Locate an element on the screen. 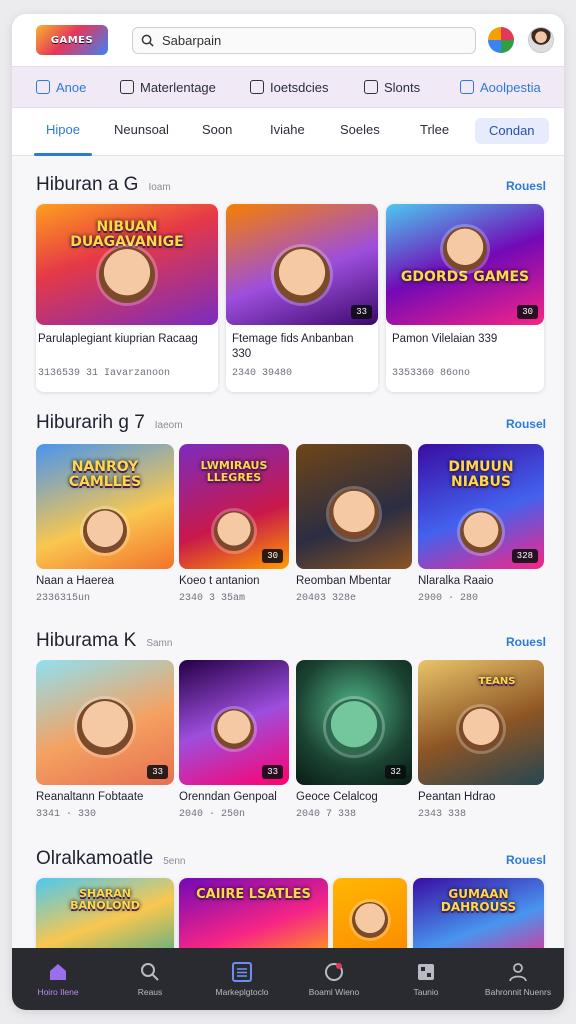 The image size is (576, 1024). tab-trlee: Trlee is located at coordinates (434, 132).